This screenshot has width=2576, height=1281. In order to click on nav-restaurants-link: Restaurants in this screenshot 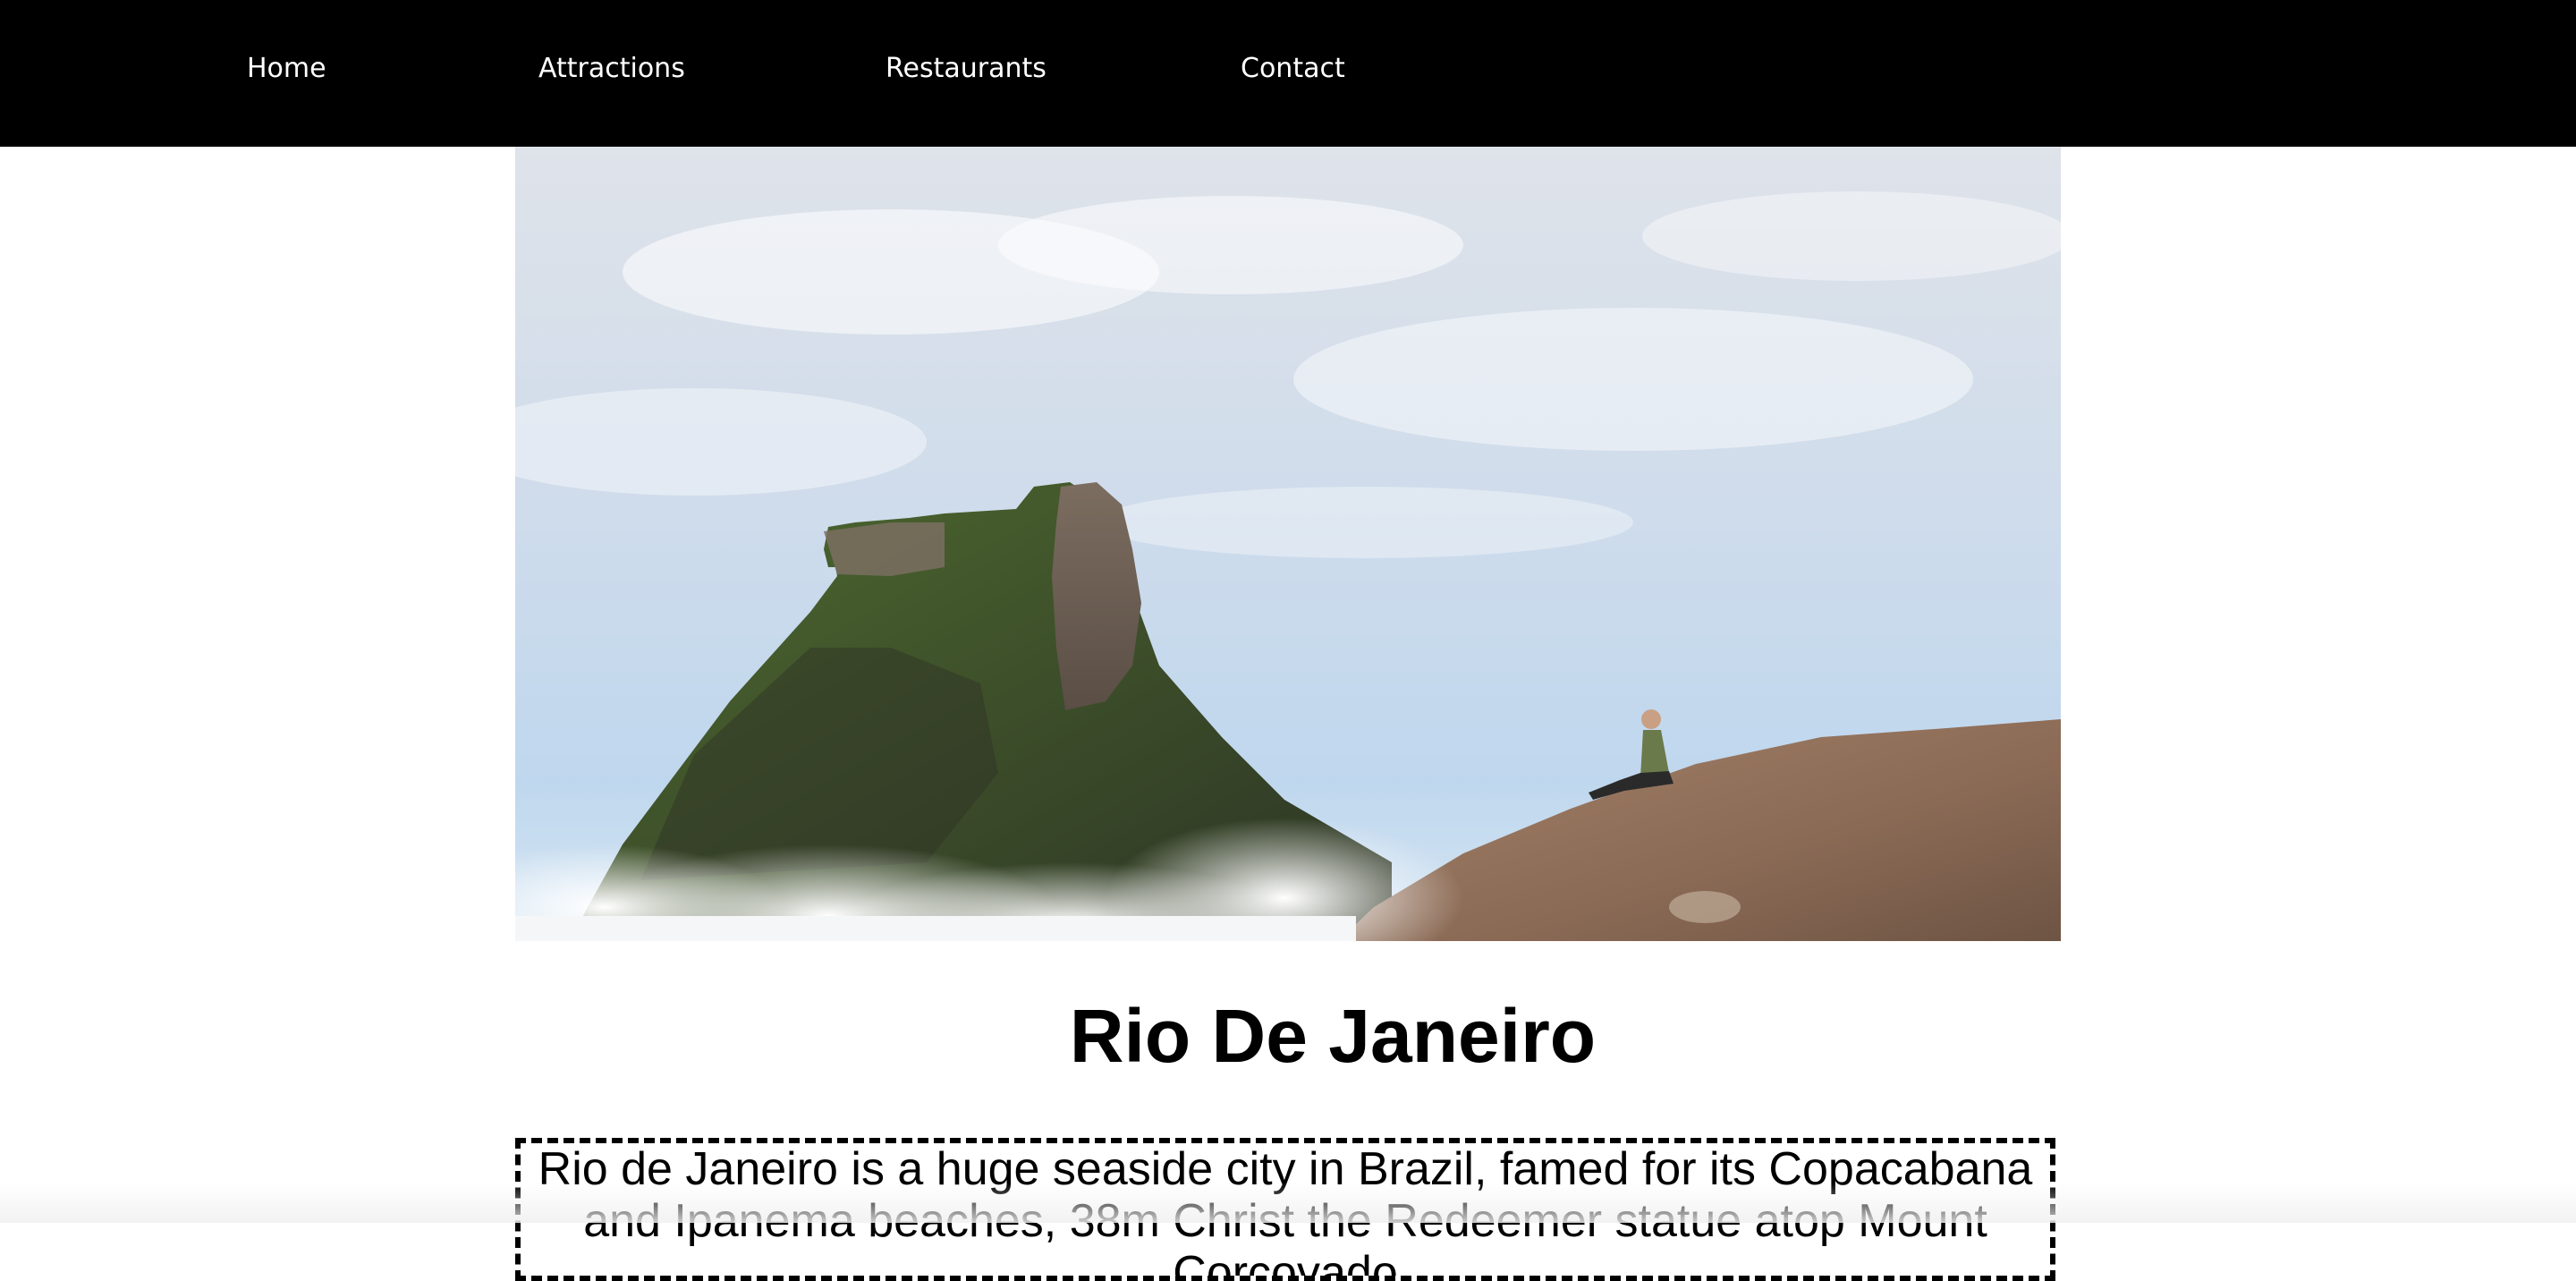, I will do `click(966, 69)`.